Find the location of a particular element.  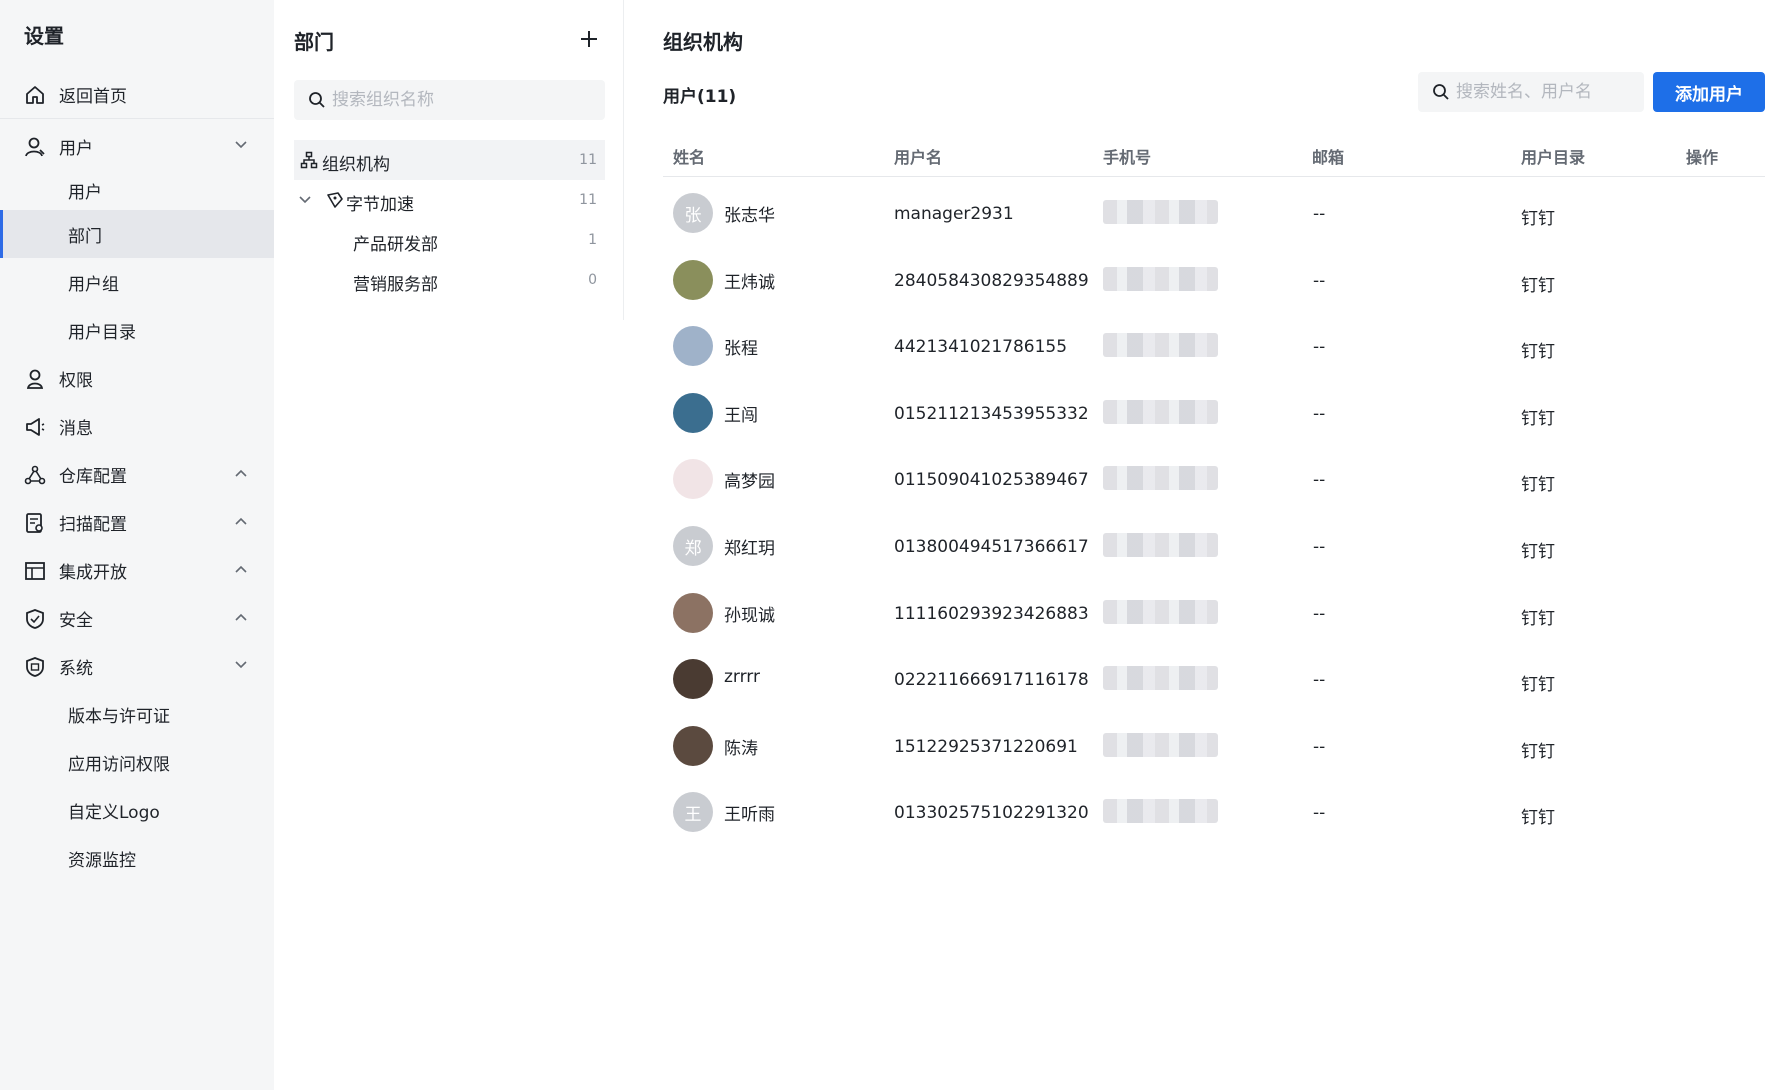

table-row: 郑郑红玥 013800494517366617... -- 钉钉 is located at coordinates (1214, 544).